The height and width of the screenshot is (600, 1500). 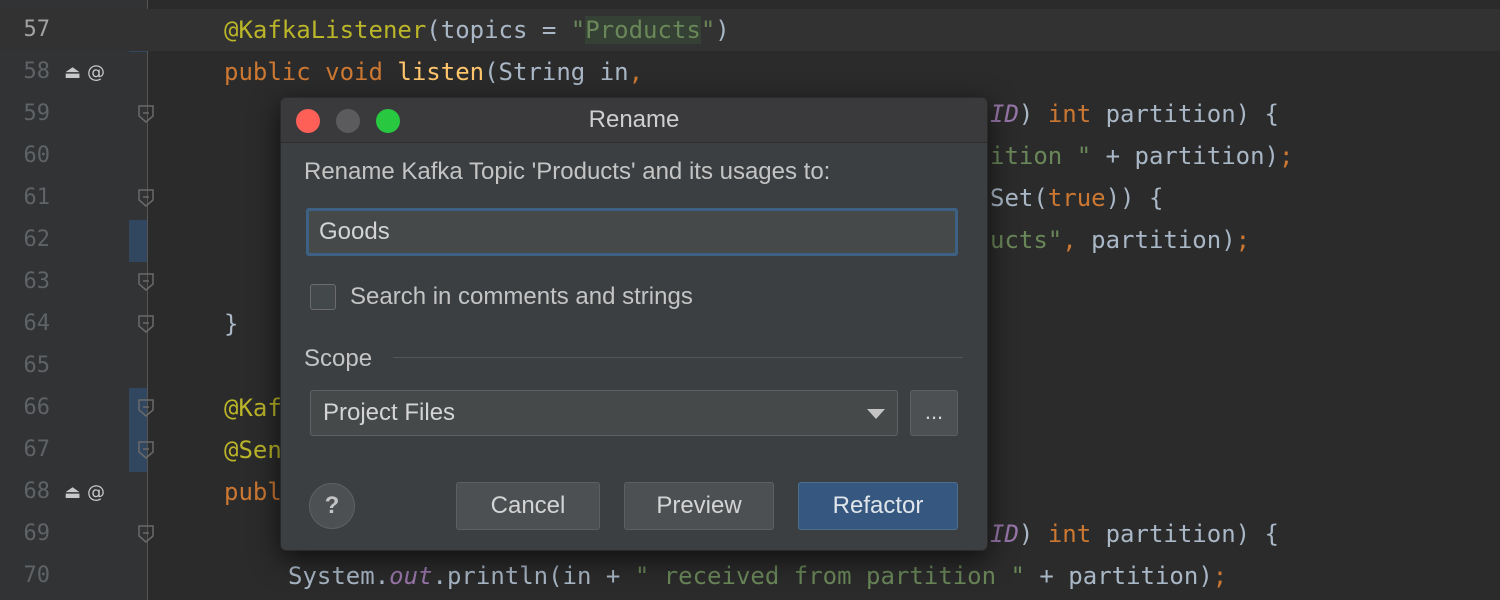 I want to click on line-number: 64, so click(x=25, y=324).